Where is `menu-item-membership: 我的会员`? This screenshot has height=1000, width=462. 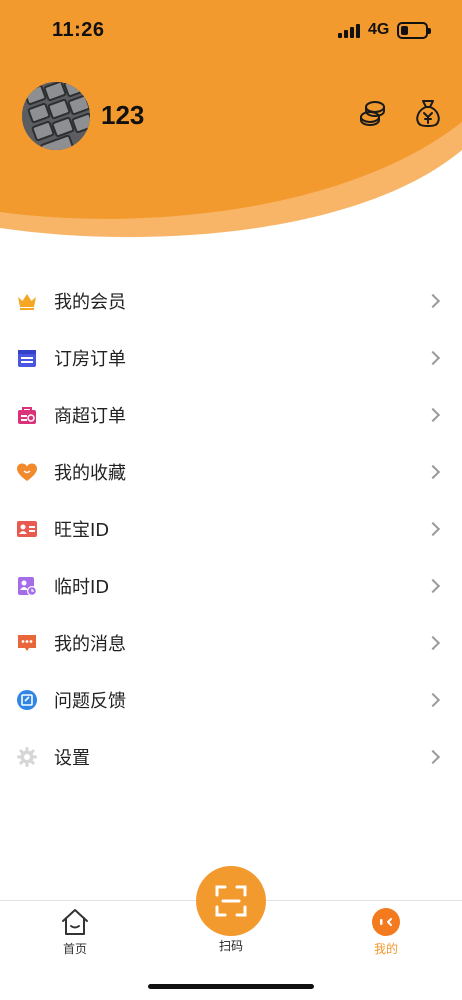 menu-item-membership: 我的会员 is located at coordinates (231, 300).